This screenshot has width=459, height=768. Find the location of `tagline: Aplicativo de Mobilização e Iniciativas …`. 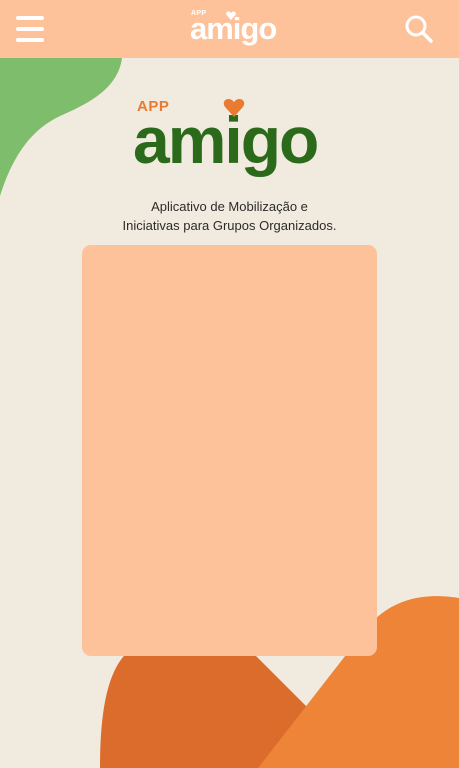

tagline: Aplicativo de Mobilização e Iniciativas … is located at coordinates (229, 216).